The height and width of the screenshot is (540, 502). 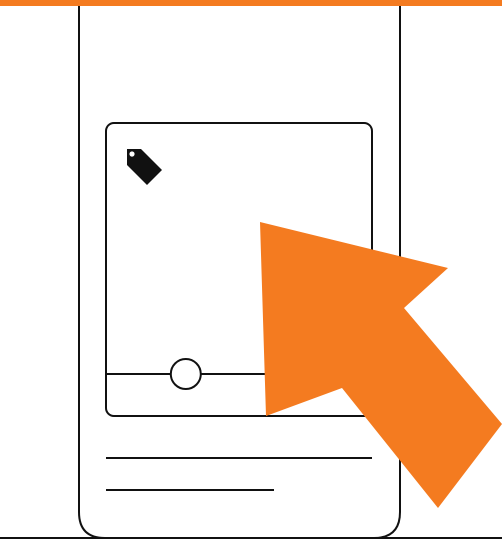 What do you see at coordinates (144, 167) in the screenshot?
I see `price-tag-icon` at bounding box center [144, 167].